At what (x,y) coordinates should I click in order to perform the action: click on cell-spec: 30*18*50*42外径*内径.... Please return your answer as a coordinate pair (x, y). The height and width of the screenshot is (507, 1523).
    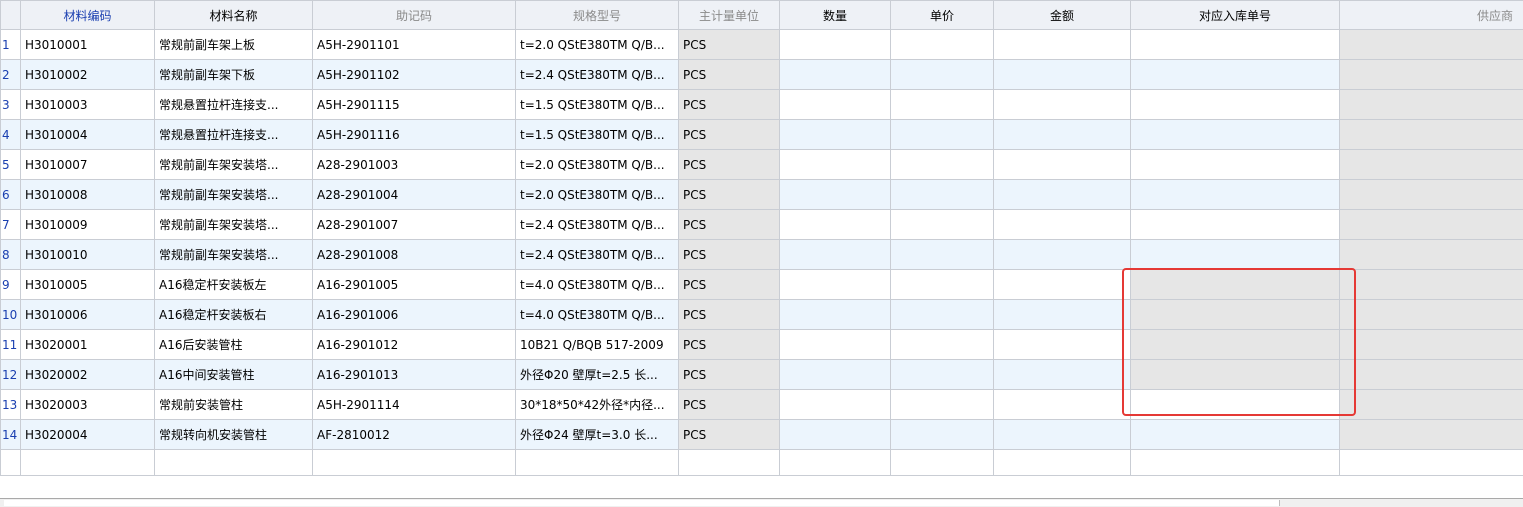
    Looking at the image, I should click on (597, 405).